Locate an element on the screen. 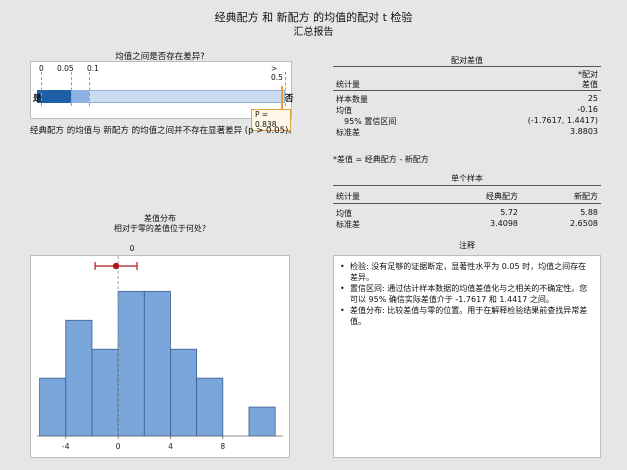  paired-diff-title: 配对差值 is located at coordinates (467, 60).